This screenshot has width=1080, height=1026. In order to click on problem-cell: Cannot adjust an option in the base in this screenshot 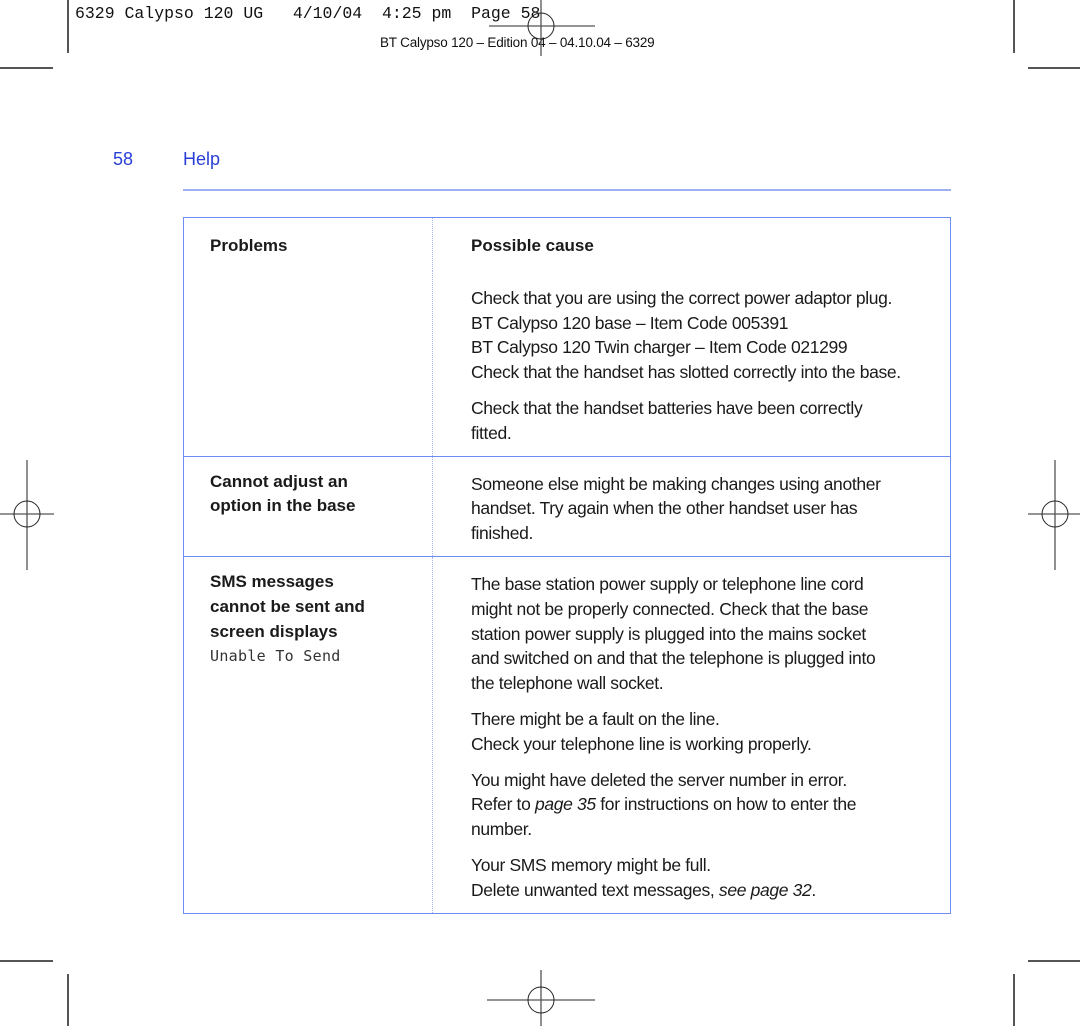, I will do `click(308, 506)`.